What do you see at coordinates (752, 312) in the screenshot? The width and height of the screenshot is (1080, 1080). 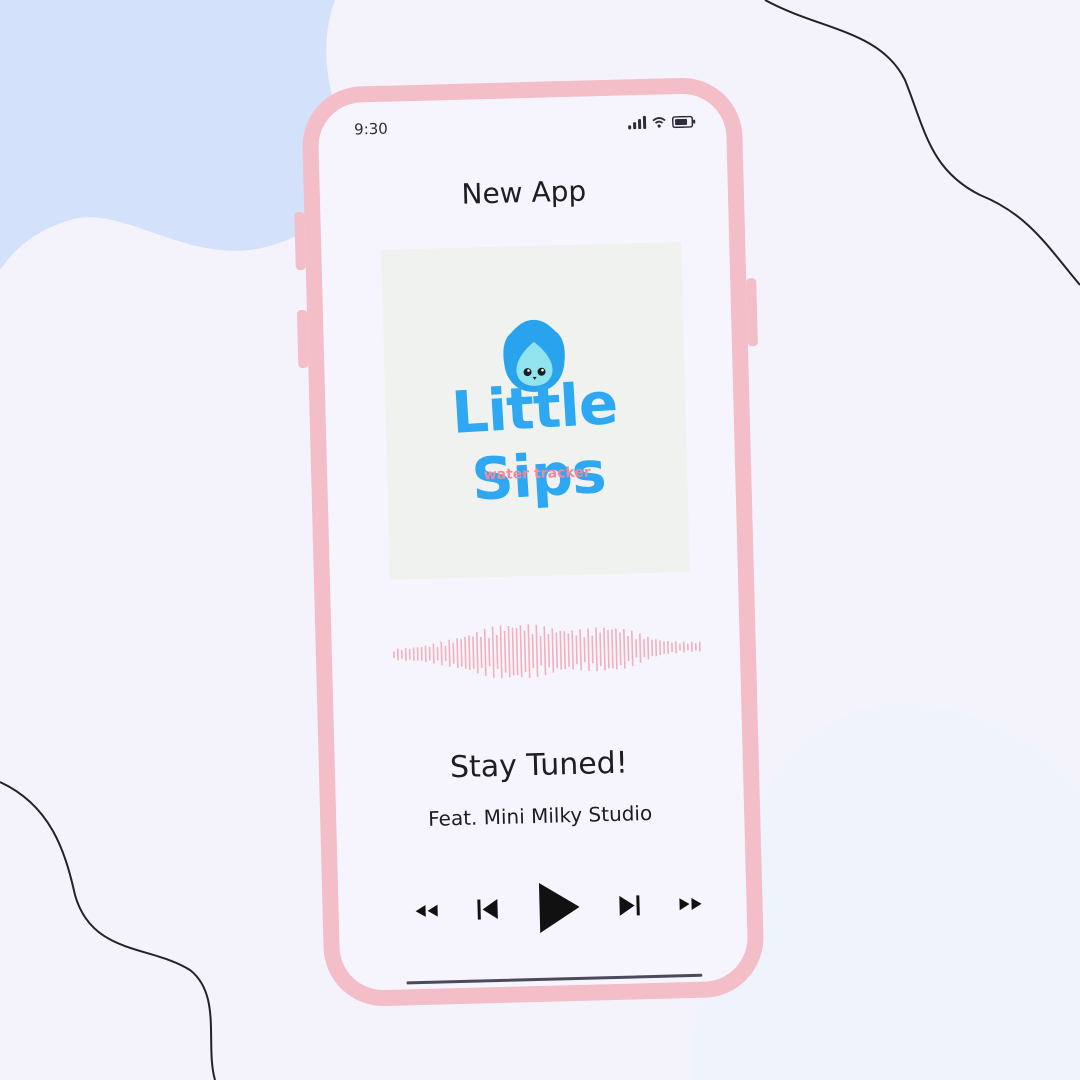 I see `phone-power-button` at bounding box center [752, 312].